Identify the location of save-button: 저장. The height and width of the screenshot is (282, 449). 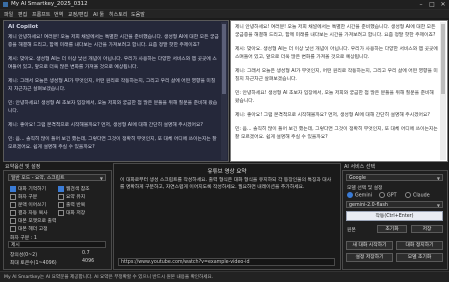
(427, 229).